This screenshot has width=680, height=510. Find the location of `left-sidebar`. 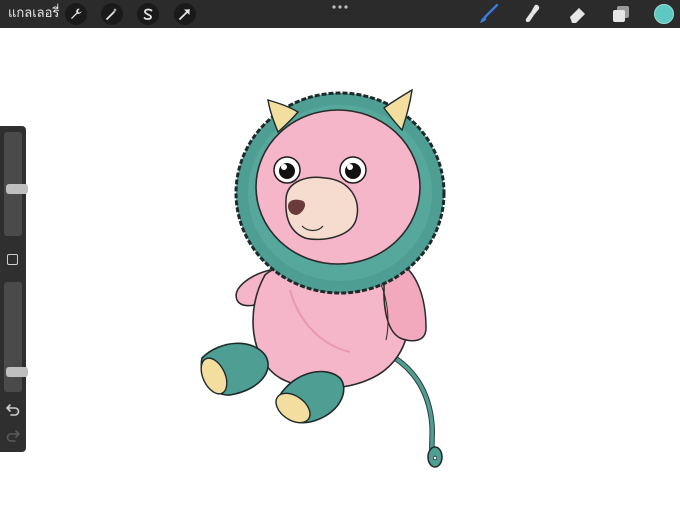

left-sidebar is located at coordinates (14, 289).